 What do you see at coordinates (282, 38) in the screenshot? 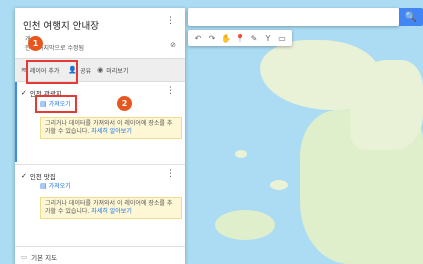
I see `ruler-icon: ▭` at bounding box center [282, 38].